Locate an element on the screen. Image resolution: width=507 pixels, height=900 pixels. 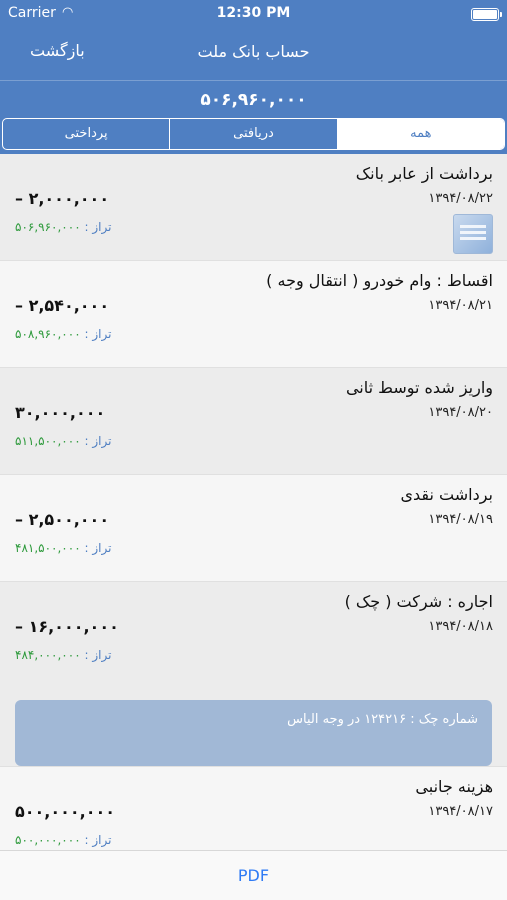
running-balance: تراز : ۵۰۸,۹۶۰,۰۰۰ is located at coordinates (63, 334).